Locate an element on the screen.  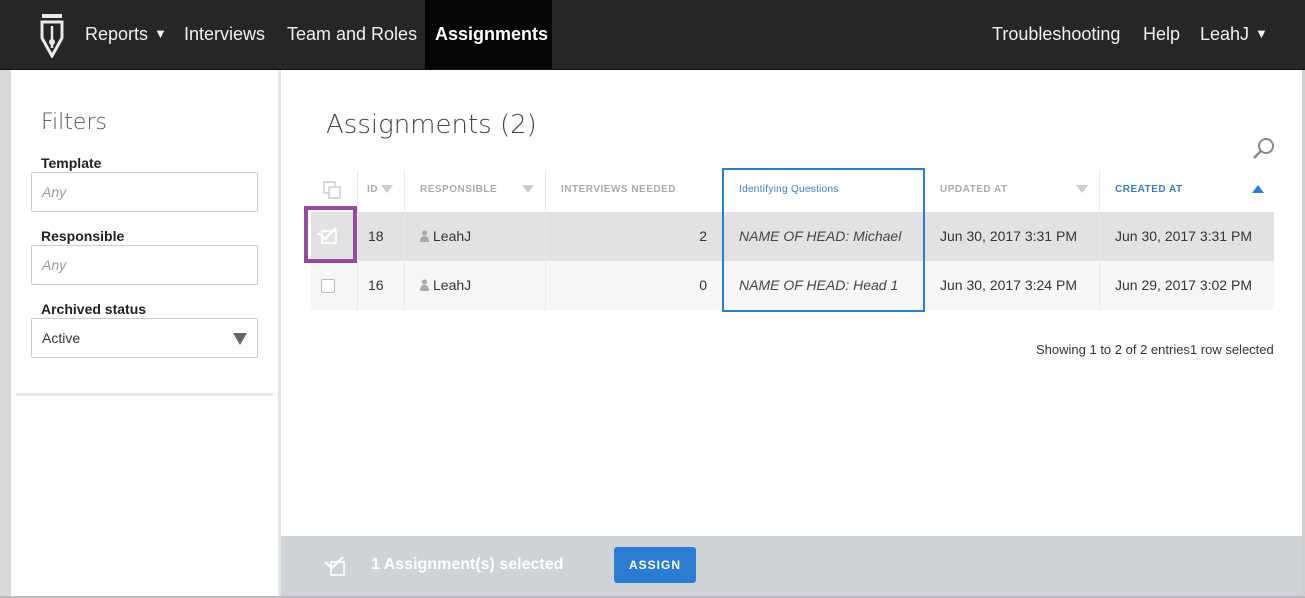
nav-team-and-roles: Team and Roles is located at coordinates (352, 34).